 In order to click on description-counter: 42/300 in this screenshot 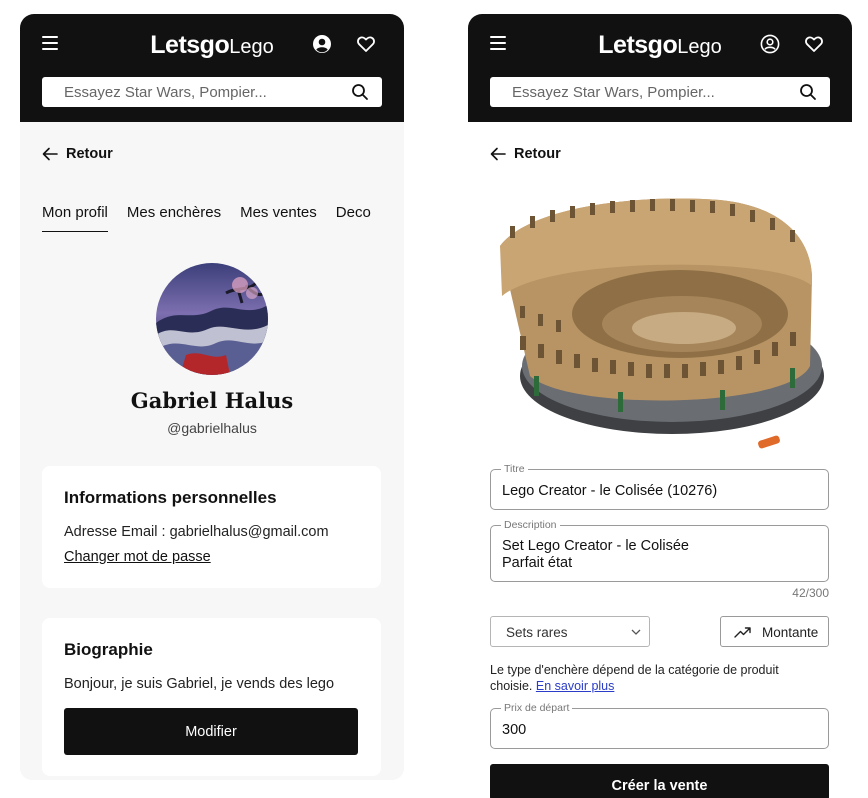, I will do `click(810, 593)`.